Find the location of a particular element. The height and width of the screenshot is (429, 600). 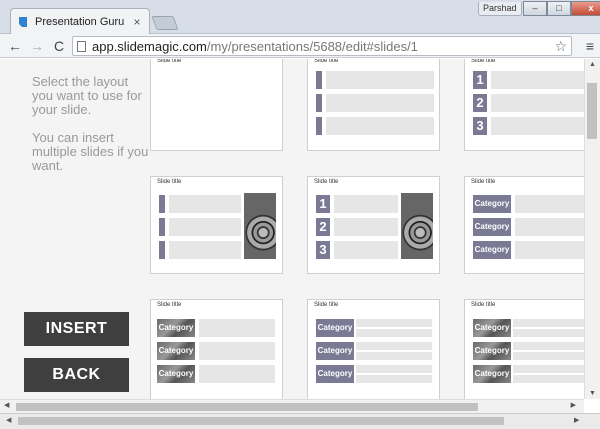

page-horizontal-scrollbar: ◀ ▶ is located at coordinates (300, 421).